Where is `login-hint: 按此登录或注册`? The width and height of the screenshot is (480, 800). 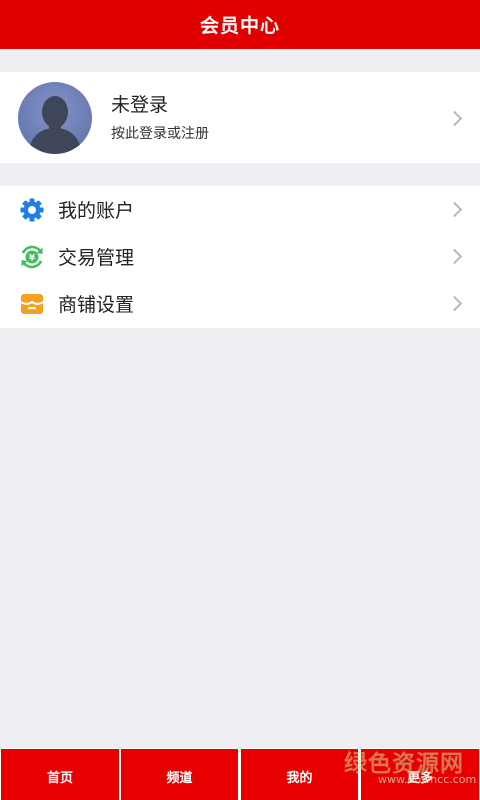
login-hint: 按此登录或注册 is located at coordinates (160, 134).